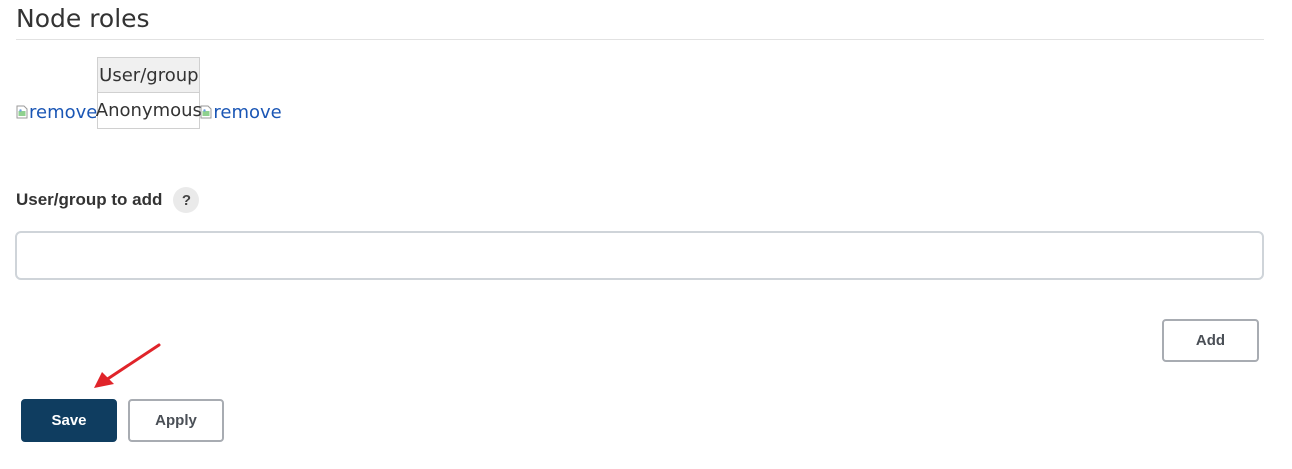  I want to click on user-row-anonymous: Anonymous, so click(149, 111).